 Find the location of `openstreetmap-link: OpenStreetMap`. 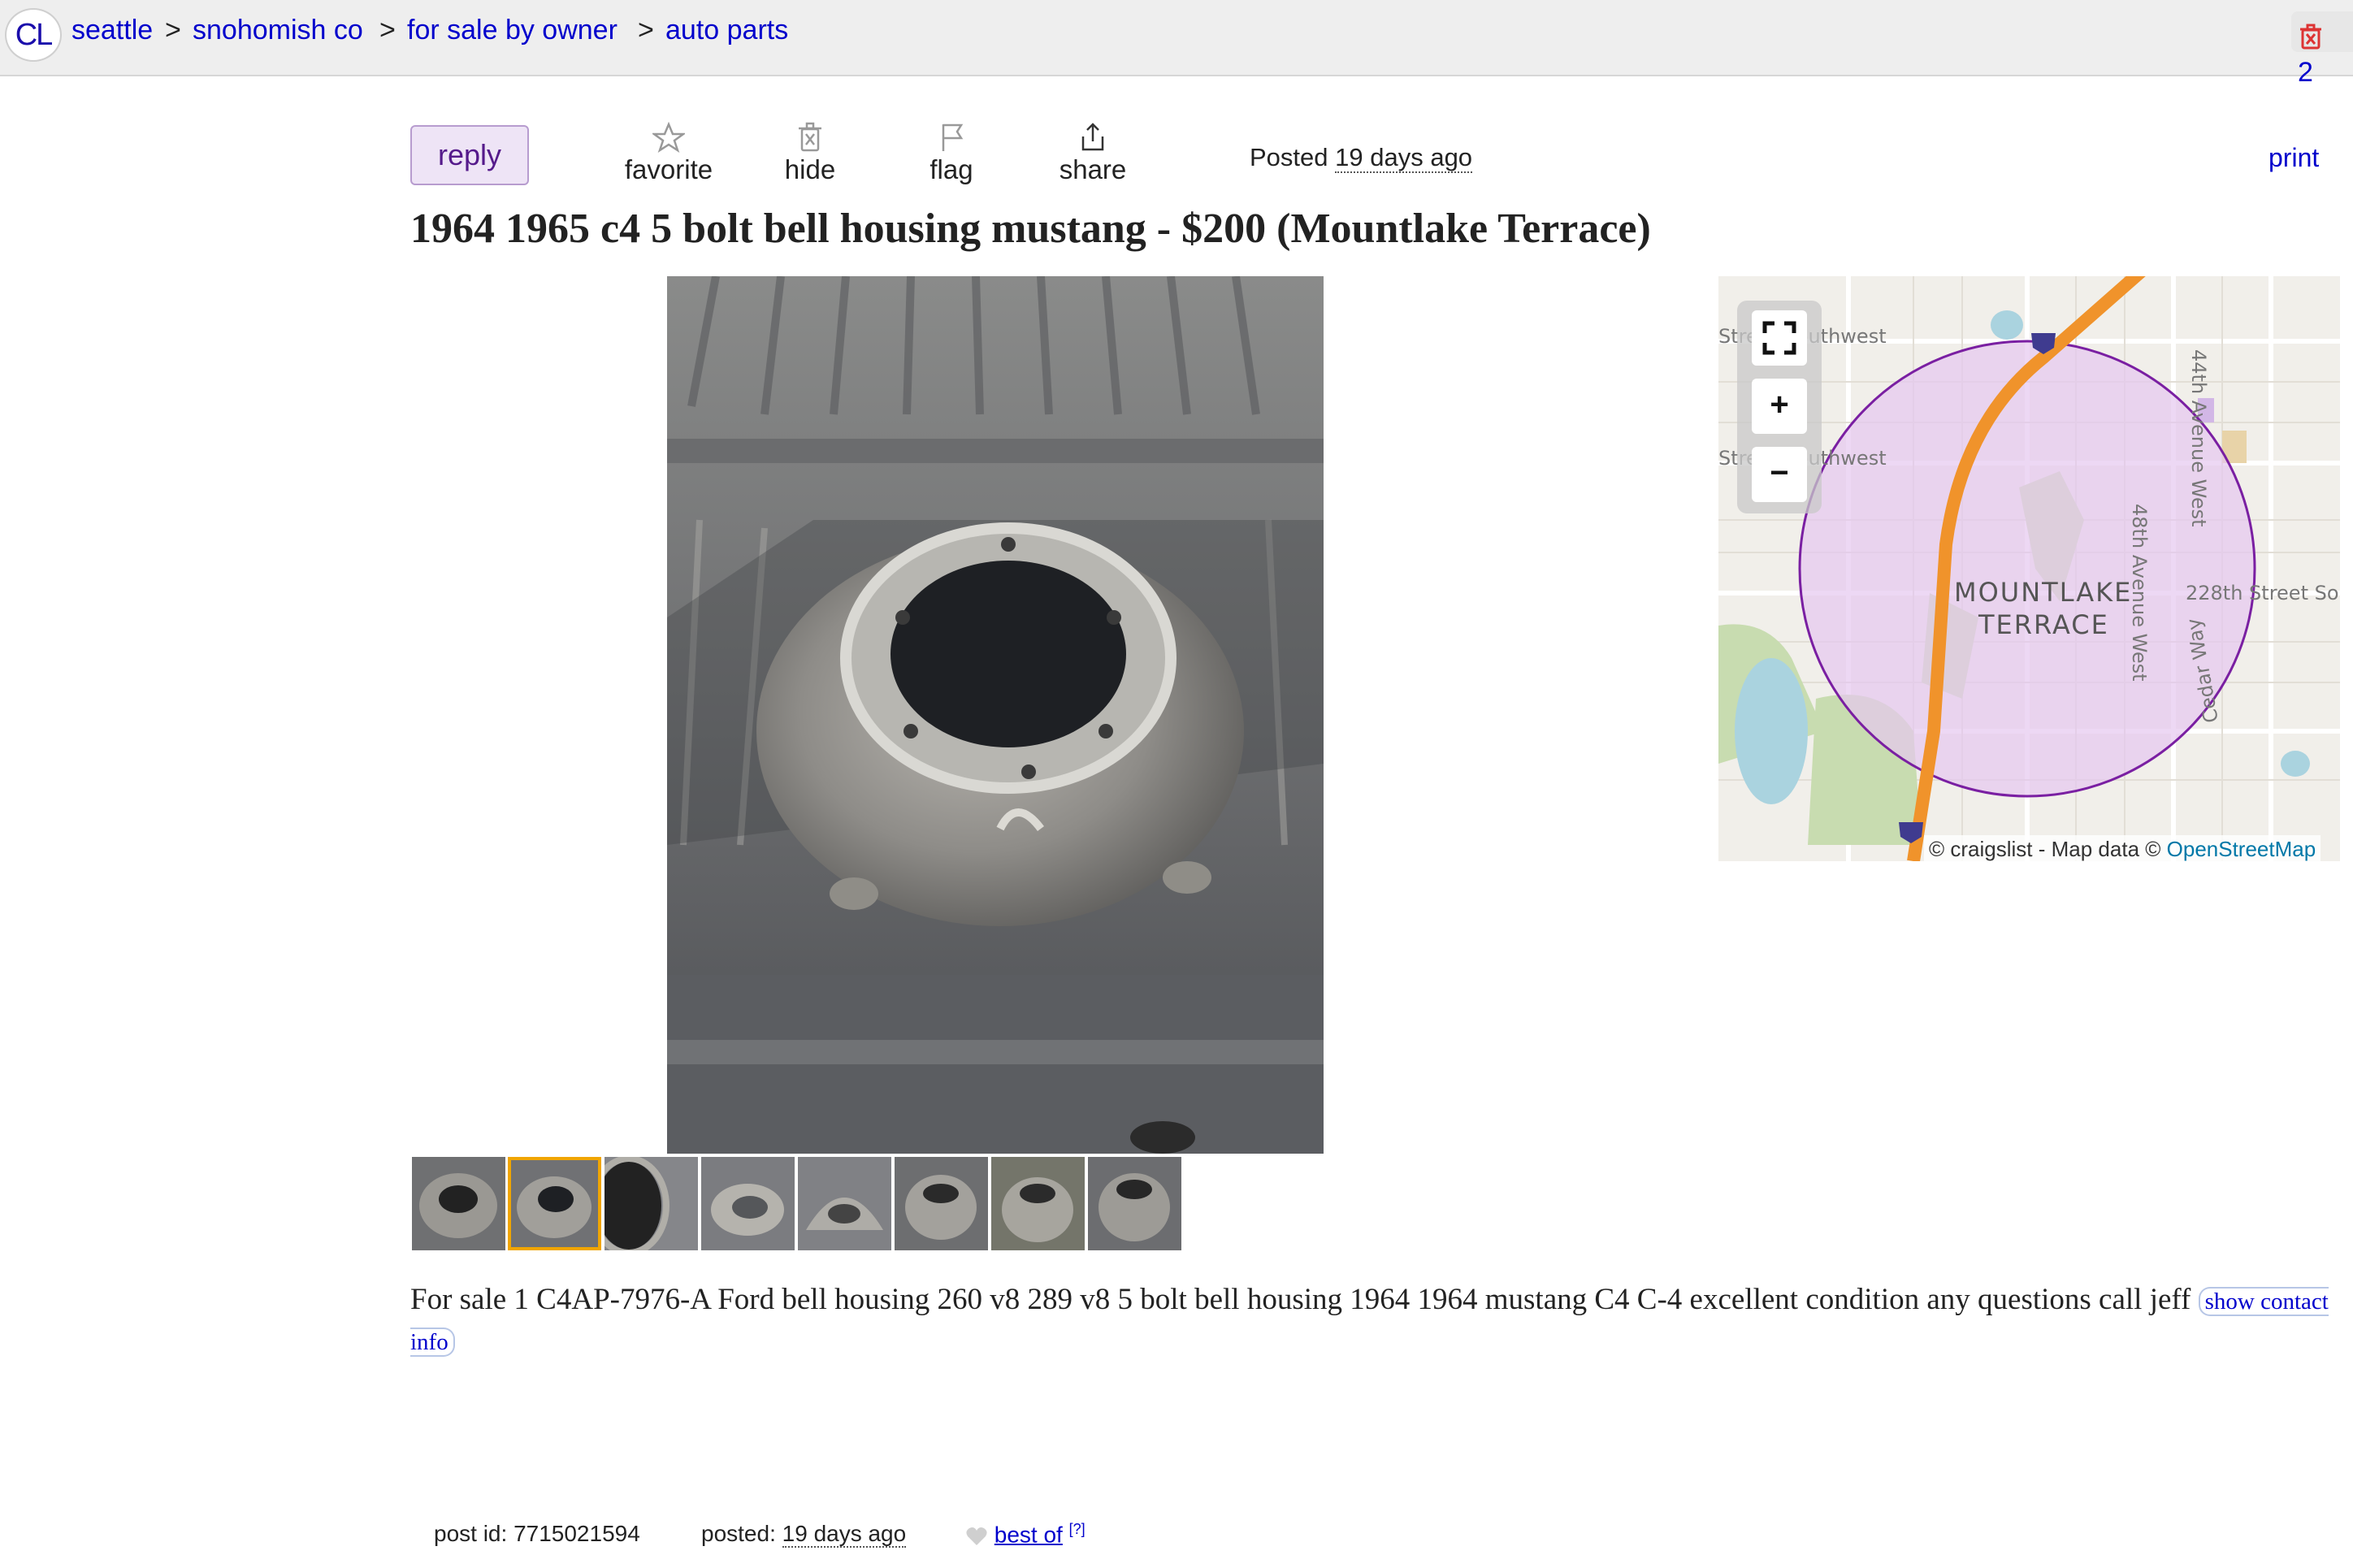

openstreetmap-link: OpenStreetMap is located at coordinates (2241, 849).